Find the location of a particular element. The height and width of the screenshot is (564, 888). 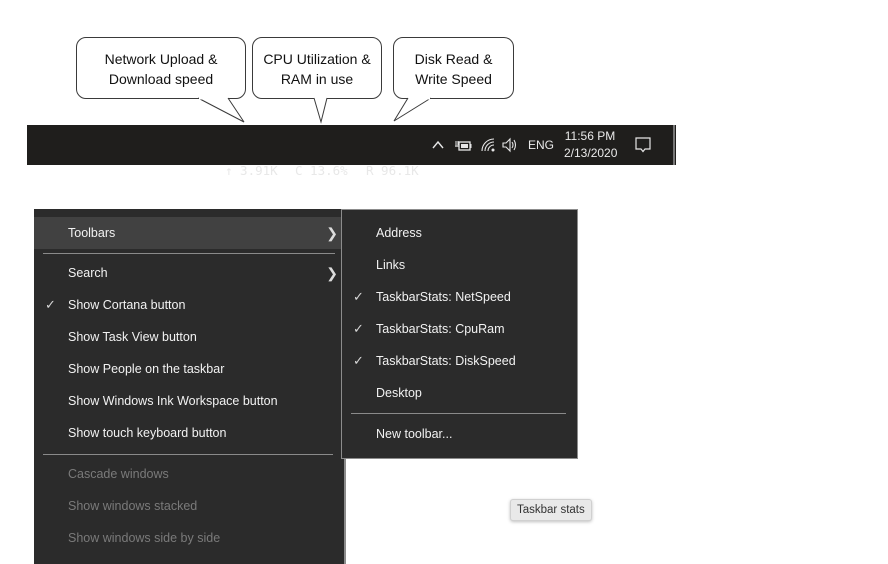

menu-item-show-windows-side-by-side: Show windows side by side is located at coordinates (189, 538).